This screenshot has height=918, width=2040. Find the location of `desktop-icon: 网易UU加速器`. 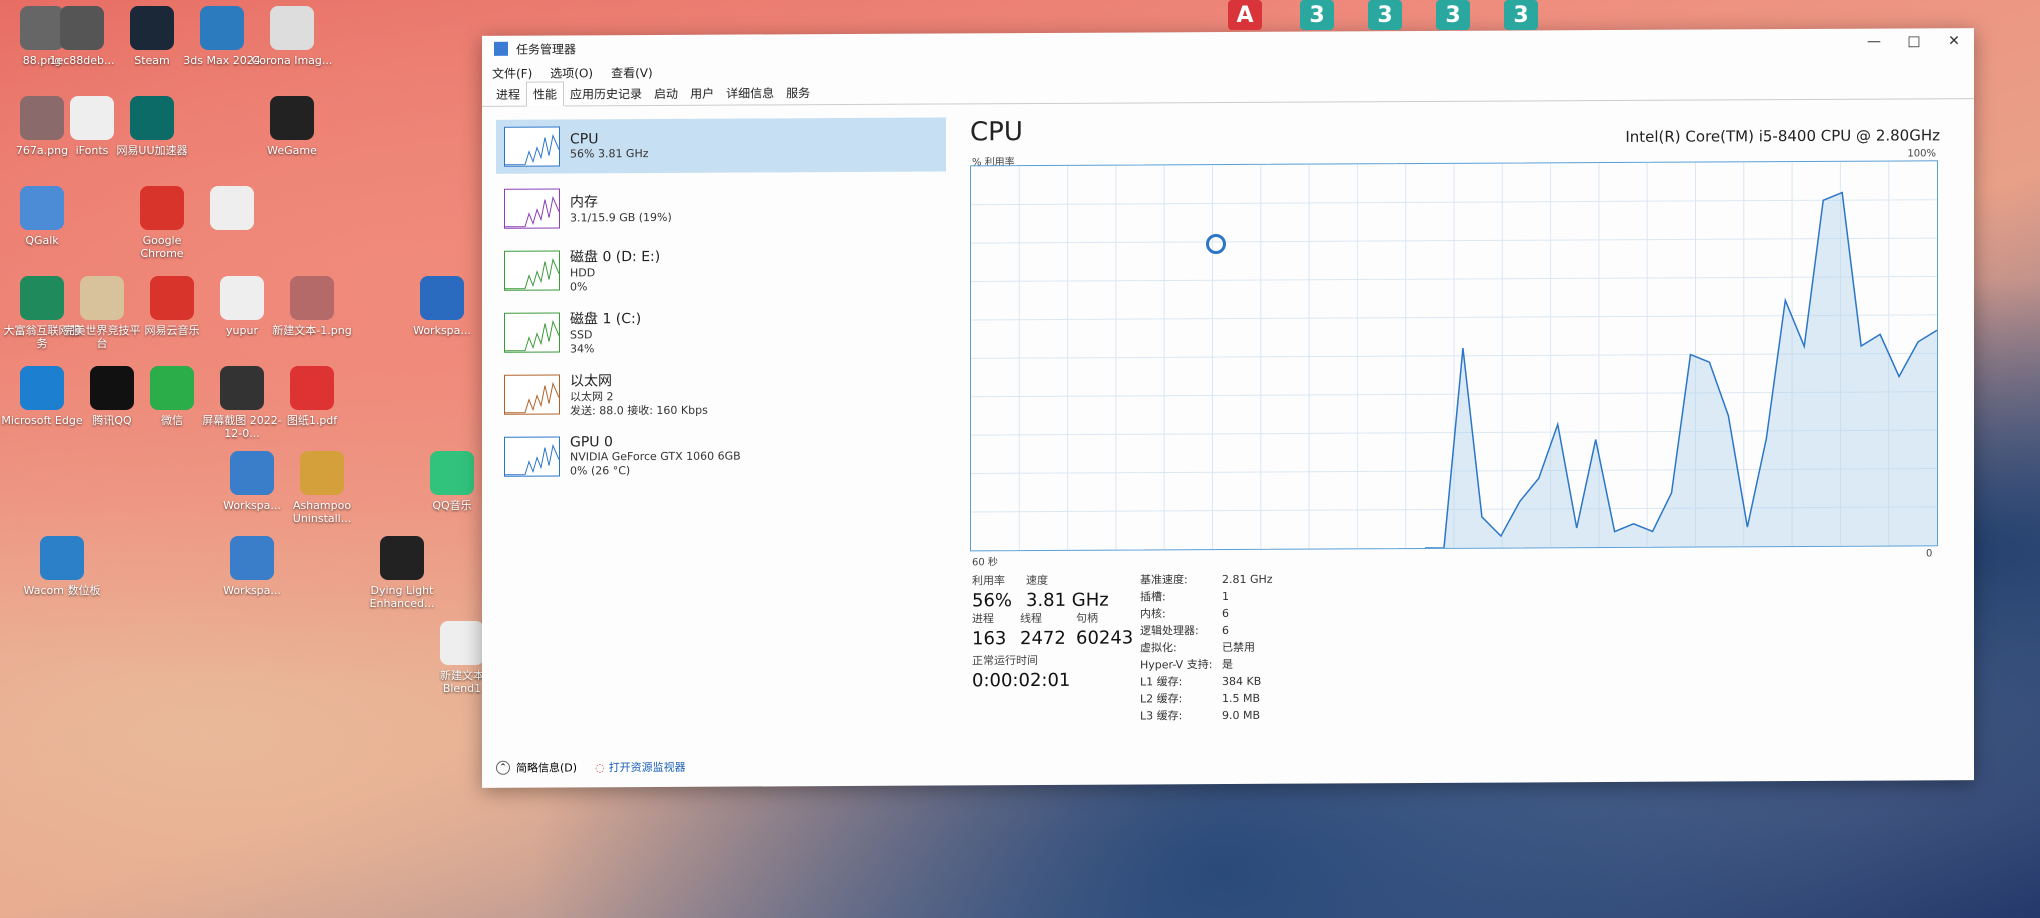

desktop-icon: 网易UU加速器 is located at coordinates (152, 126).